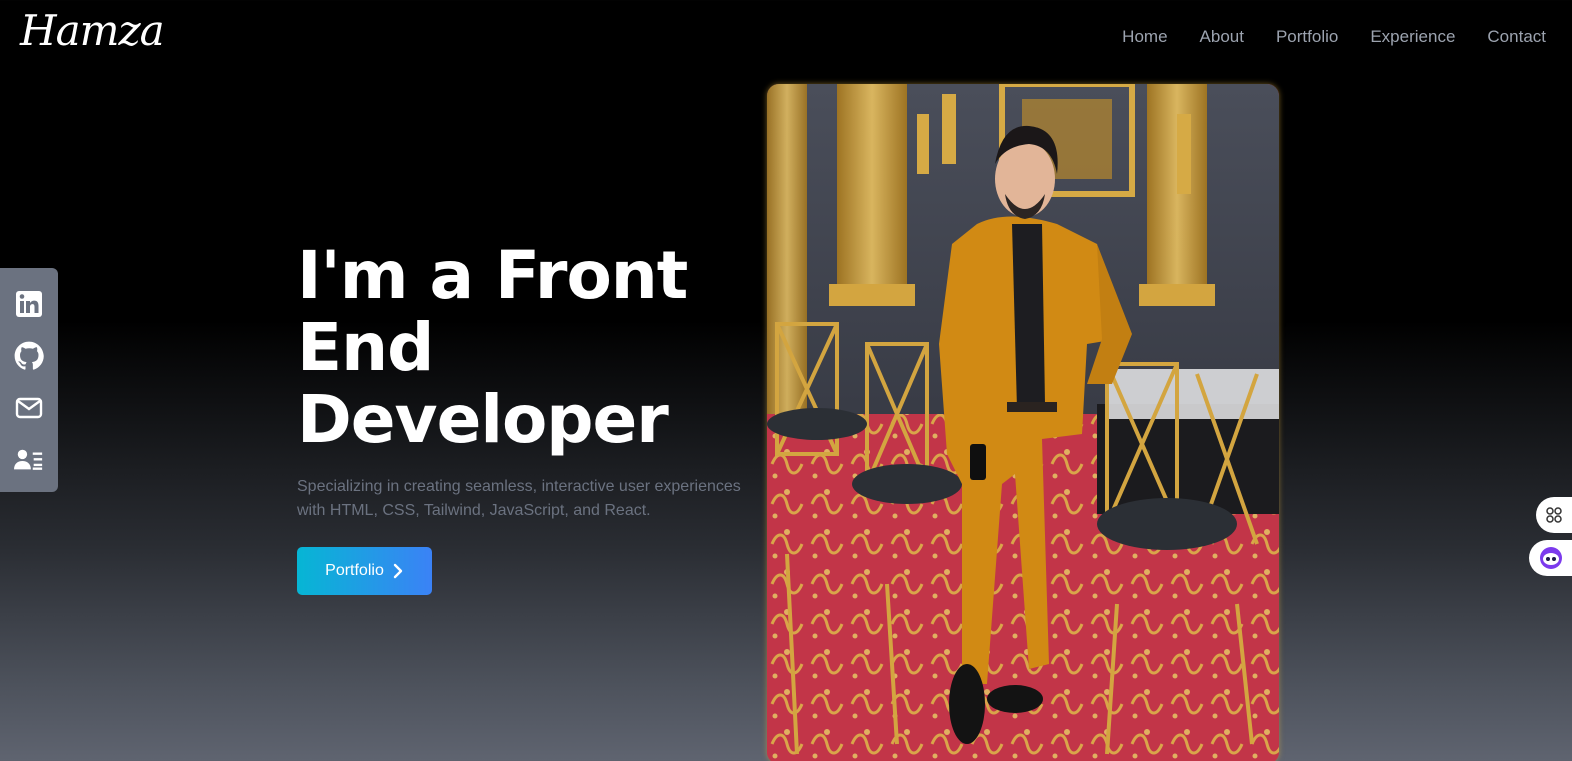 This screenshot has width=1572, height=761. I want to click on main-nav: Home About Portfolio Experience Contact, so click(1334, 37).